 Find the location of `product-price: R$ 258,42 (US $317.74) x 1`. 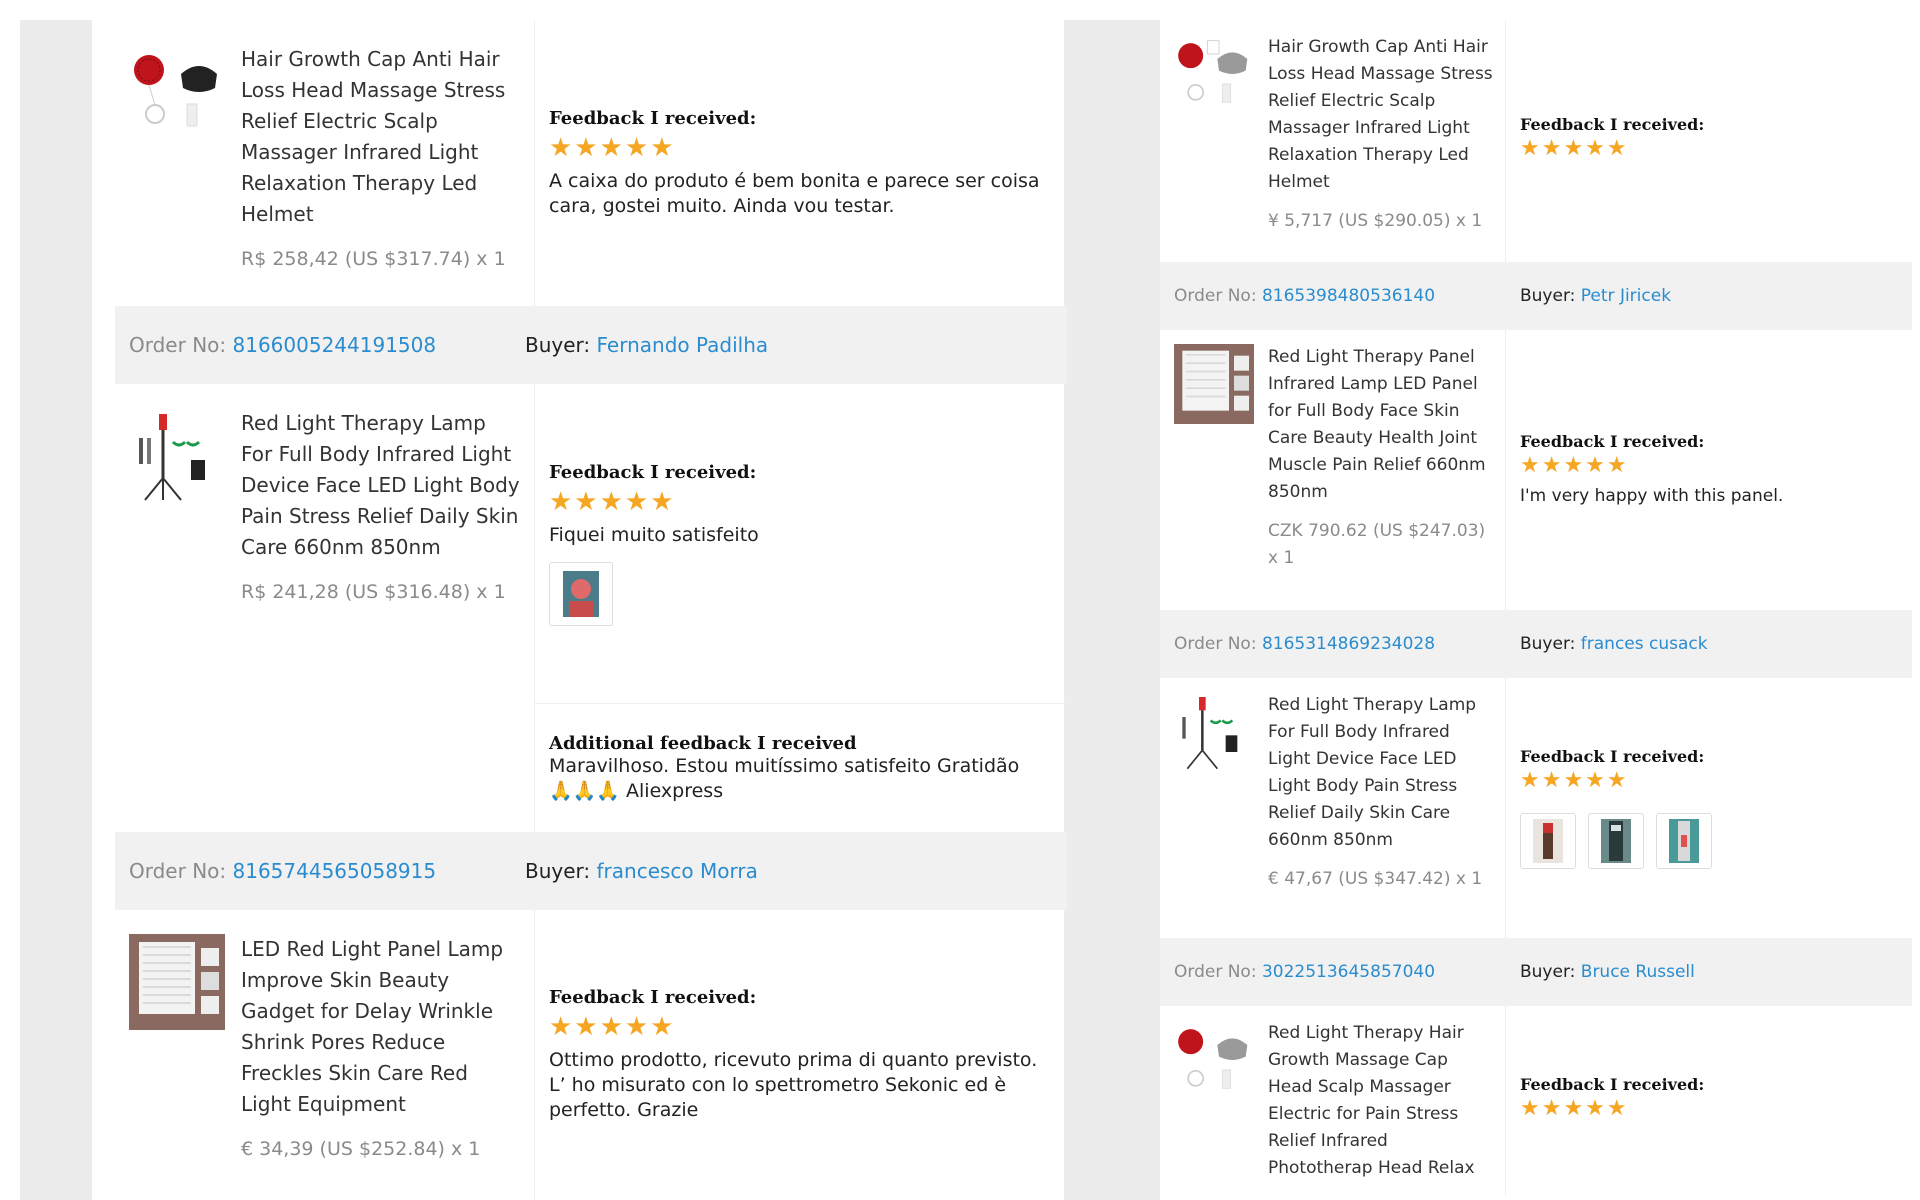

product-price: R$ 258,42 (US $317.74) x 1 is located at coordinates (373, 259).